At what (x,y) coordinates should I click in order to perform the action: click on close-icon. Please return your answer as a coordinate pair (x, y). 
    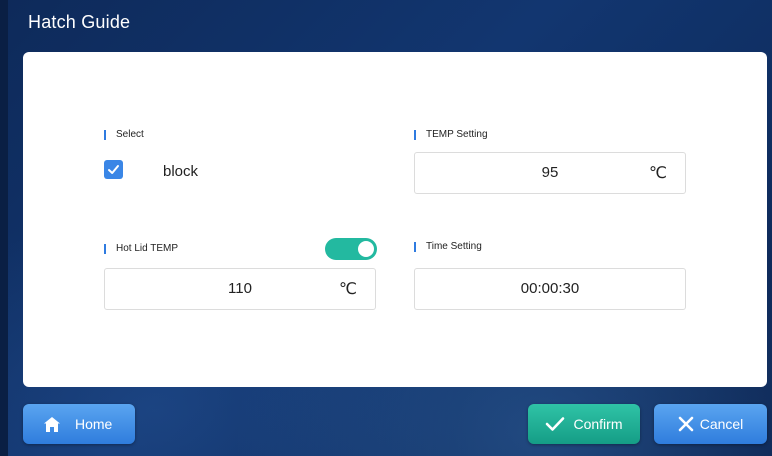
    Looking at the image, I should click on (686, 424).